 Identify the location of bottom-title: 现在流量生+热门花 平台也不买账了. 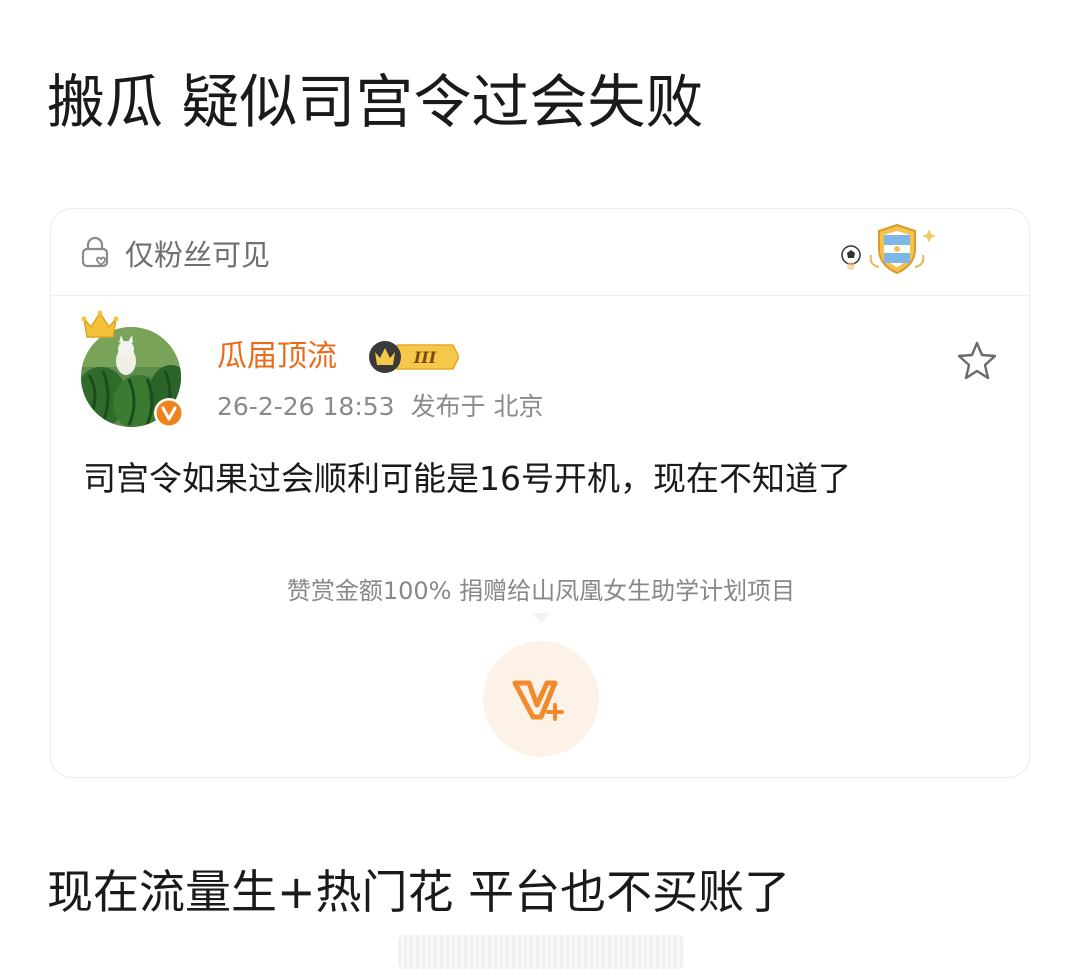
(419, 892).